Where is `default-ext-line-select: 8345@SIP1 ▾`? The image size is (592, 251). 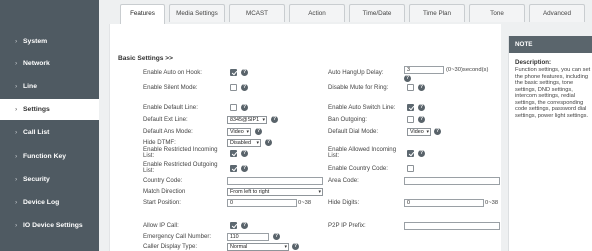
default-ext-line-select: 8345@SIP1 ▾ is located at coordinates (247, 120).